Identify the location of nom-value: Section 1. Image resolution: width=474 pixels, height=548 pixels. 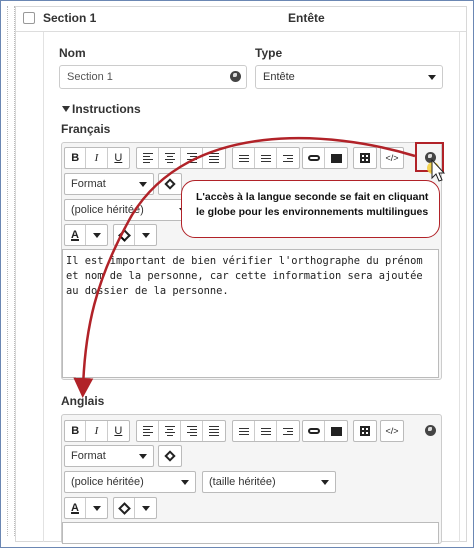
(90, 77).